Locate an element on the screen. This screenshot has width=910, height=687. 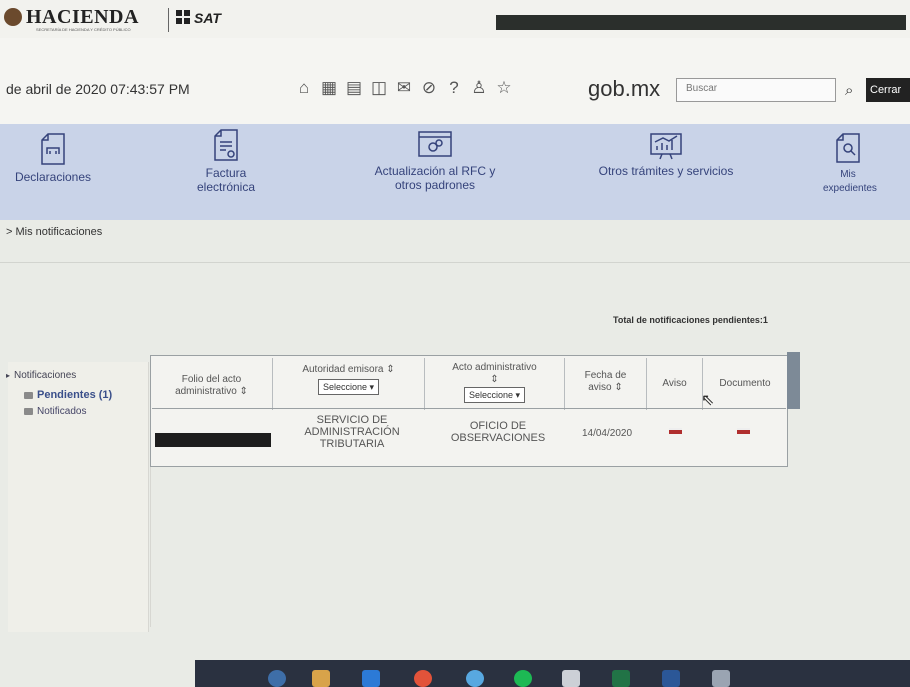
nav-label: Mis expedientes is located at coordinates (850, 181).